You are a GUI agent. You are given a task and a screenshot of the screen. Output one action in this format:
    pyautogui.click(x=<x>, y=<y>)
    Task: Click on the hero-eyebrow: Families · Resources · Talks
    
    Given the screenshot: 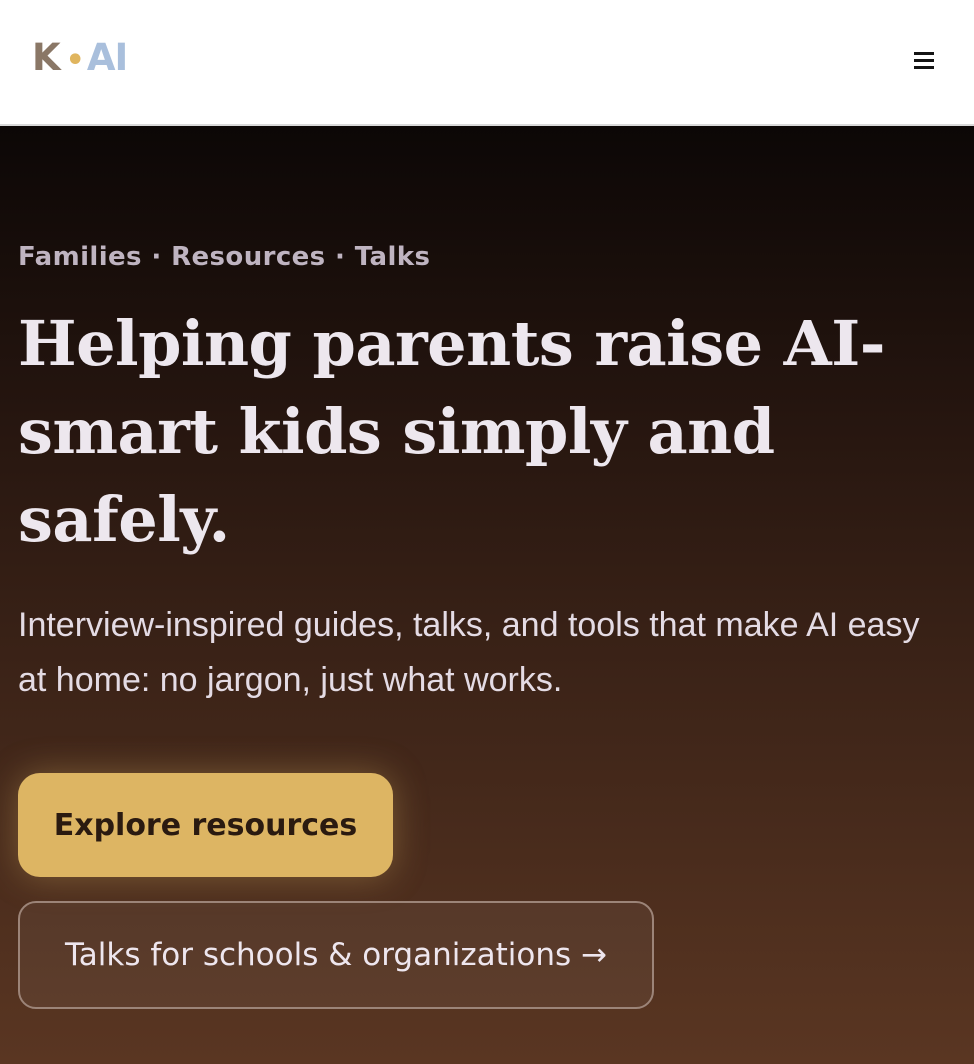 What is the action you would take?
    pyautogui.click(x=224, y=257)
    